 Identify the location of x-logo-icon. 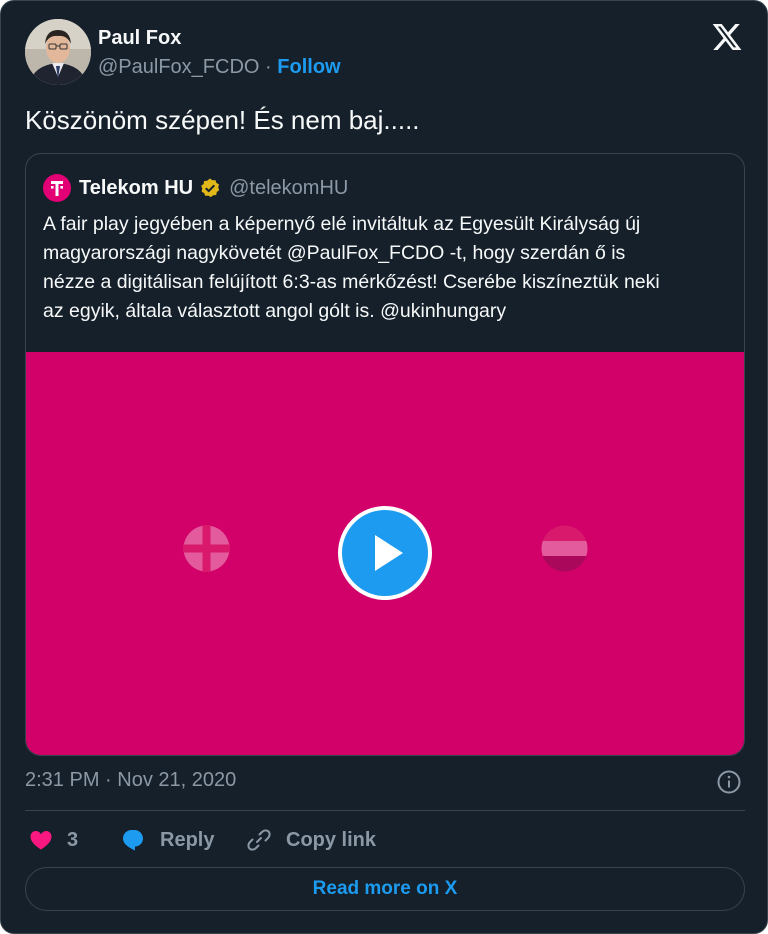
(727, 37).